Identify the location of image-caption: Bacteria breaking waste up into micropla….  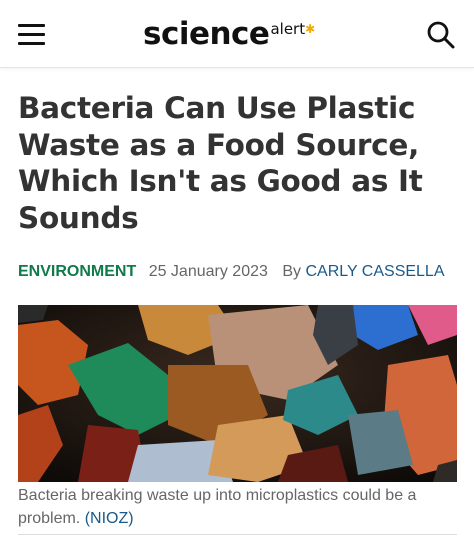
(238, 507).